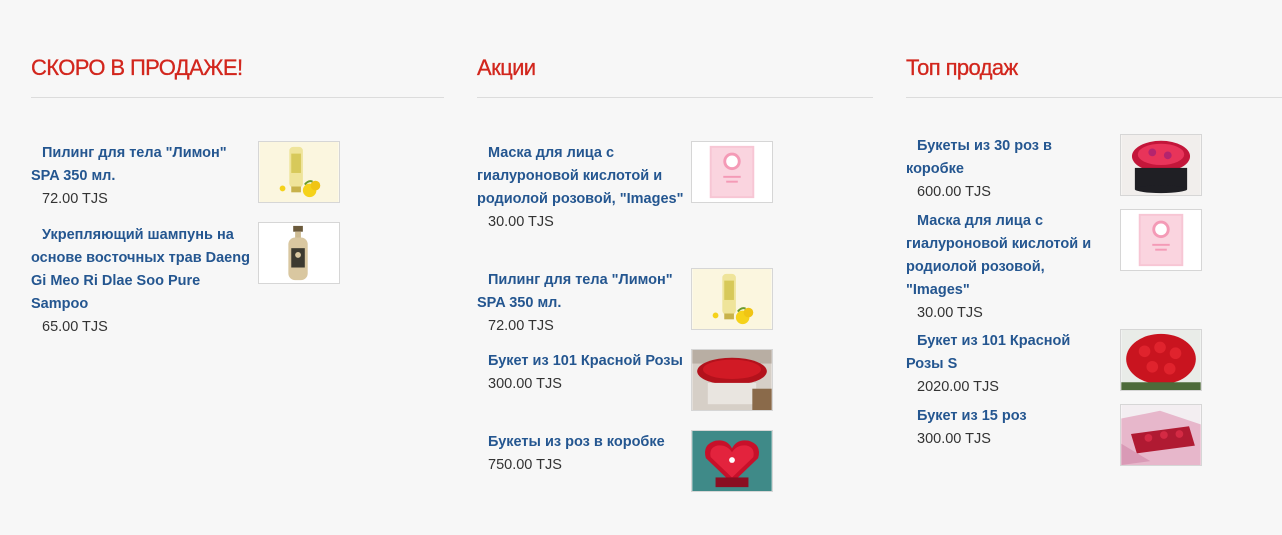  Describe the element at coordinates (582, 361) in the screenshot. I see `product-name-link: Букет из 101 Красной Розы` at that location.